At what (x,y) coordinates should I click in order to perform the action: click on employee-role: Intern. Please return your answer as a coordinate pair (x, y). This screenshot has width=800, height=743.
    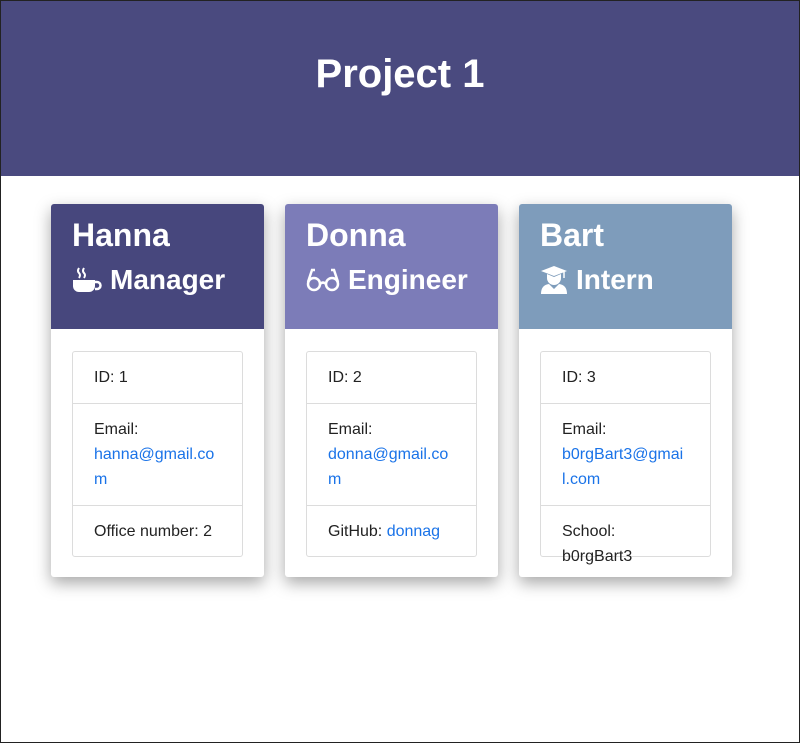
    Looking at the image, I should click on (625, 280).